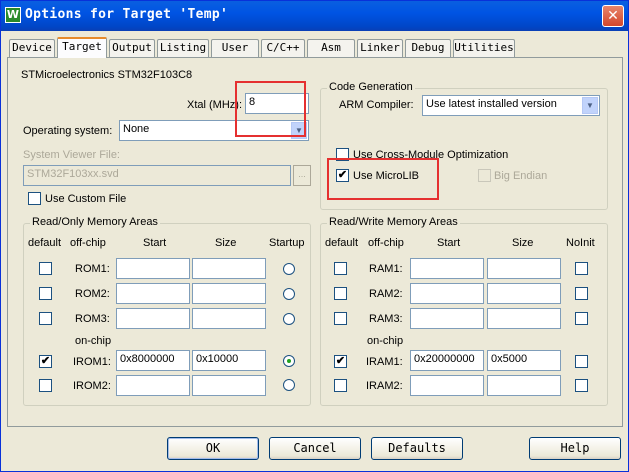 This screenshot has width=629, height=472. What do you see at coordinates (340, 318) in the screenshot?
I see `ram3-default-checkbox` at bounding box center [340, 318].